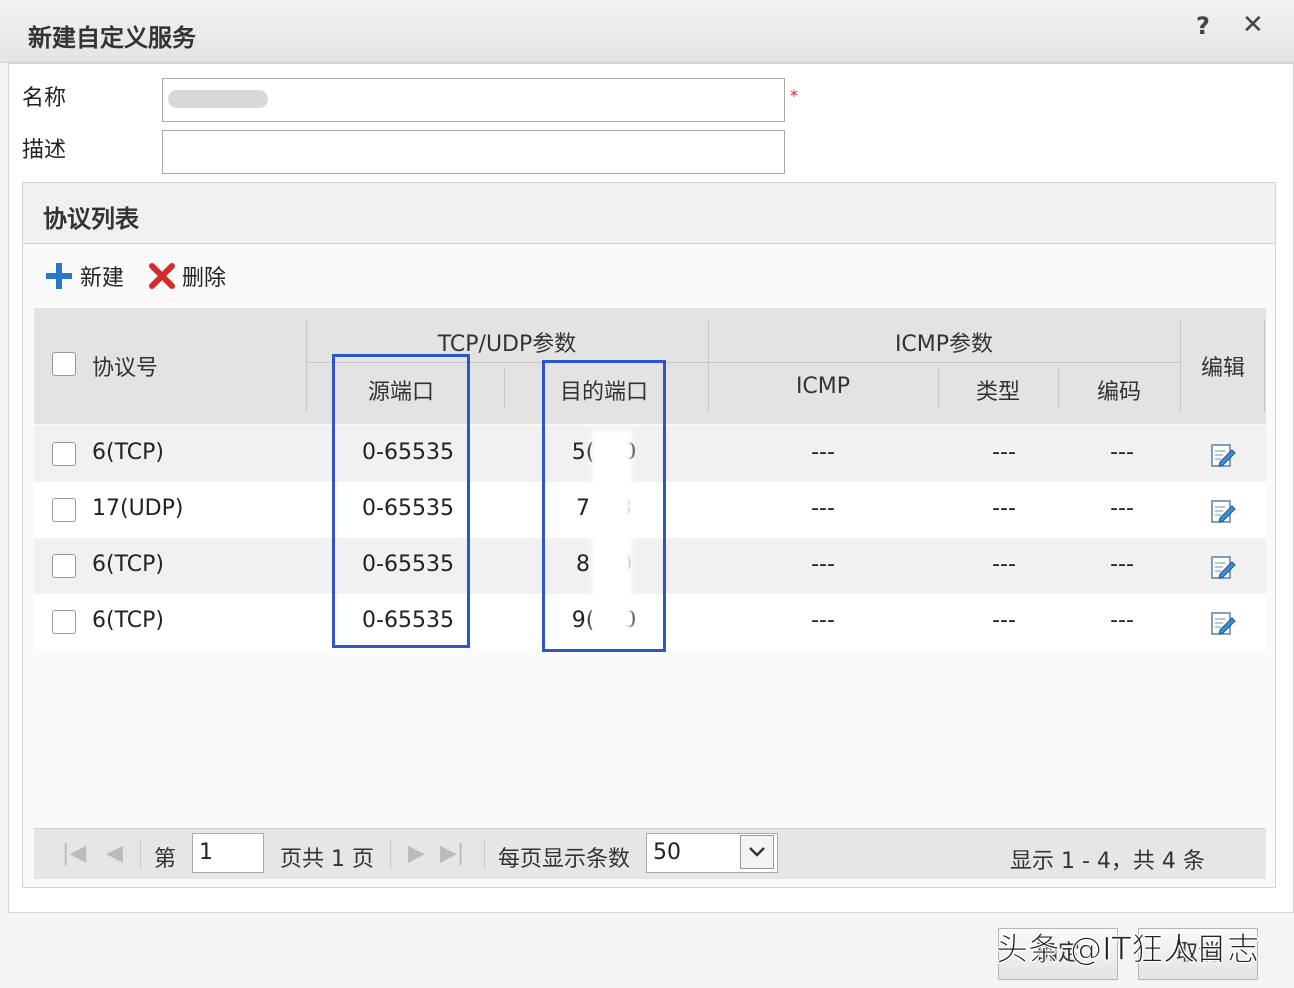  What do you see at coordinates (102, 278) in the screenshot?
I see `new-button-label: 新建` at bounding box center [102, 278].